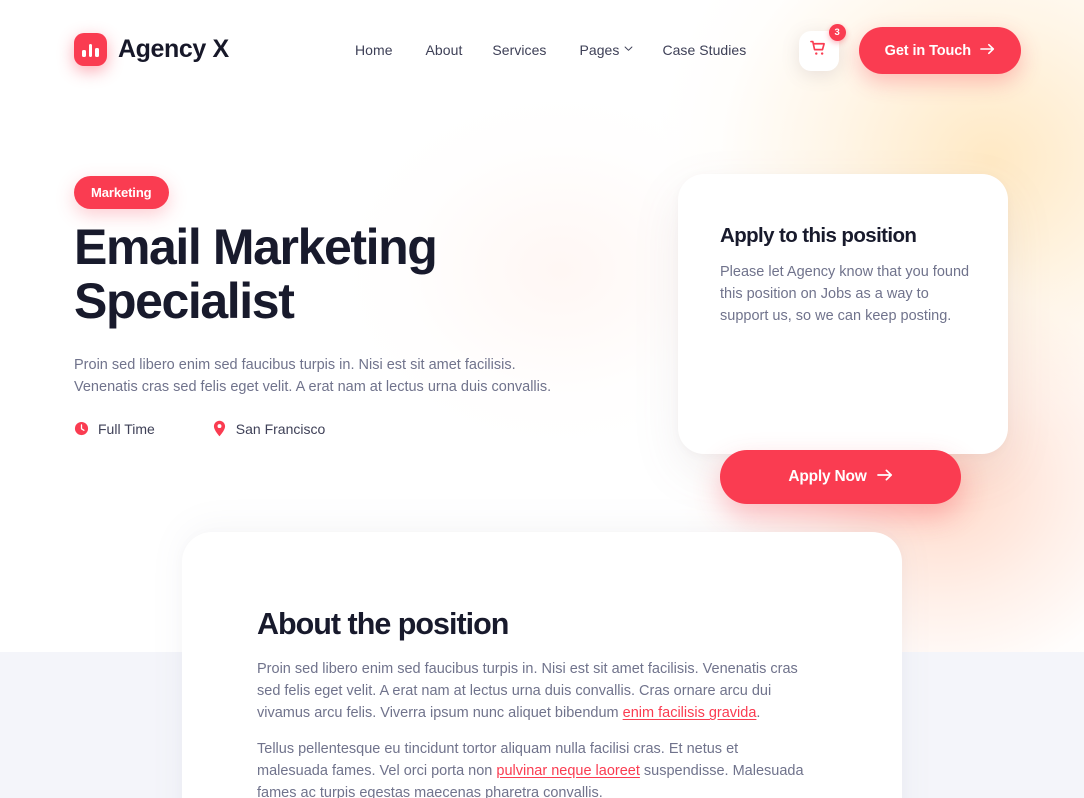  What do you see at coordinates (818, 51) in the screenshot?
I see `shopping-cart-icon` at bounding box center [818, 51].